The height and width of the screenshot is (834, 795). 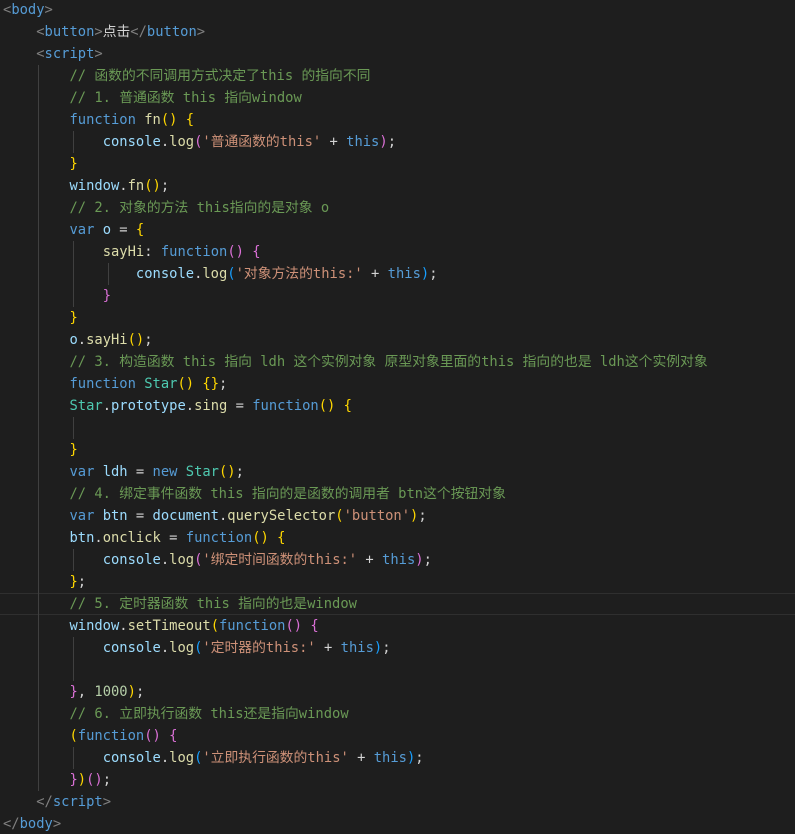 What do you see at coordinates (397, 98) in the screenshot?
I see `code-line: // 1. 普通函数 this 指向window` at bounding box center [397, 98].